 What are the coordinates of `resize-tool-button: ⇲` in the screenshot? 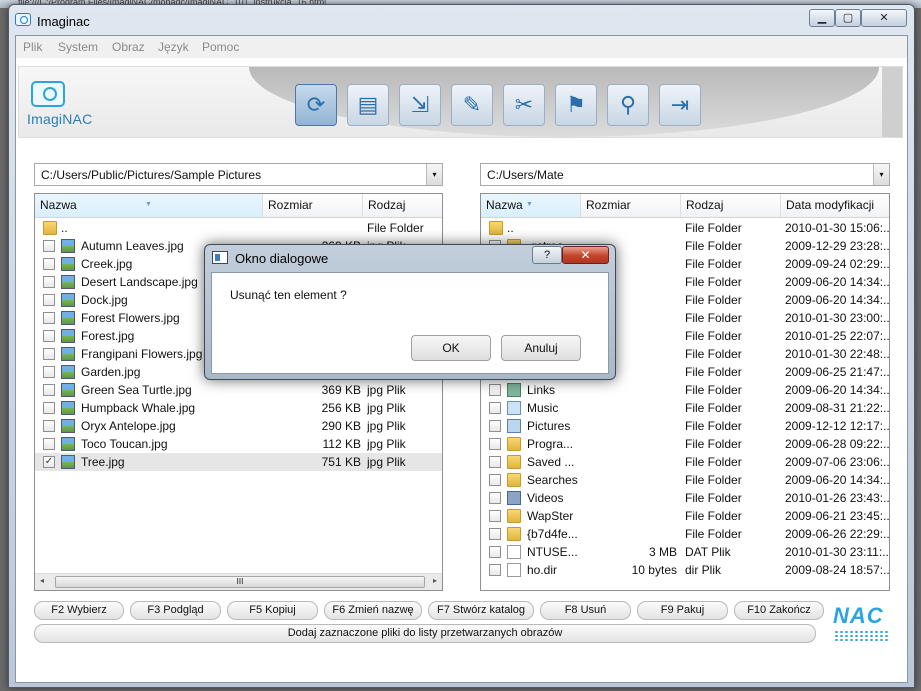 It's located at (420, 105).